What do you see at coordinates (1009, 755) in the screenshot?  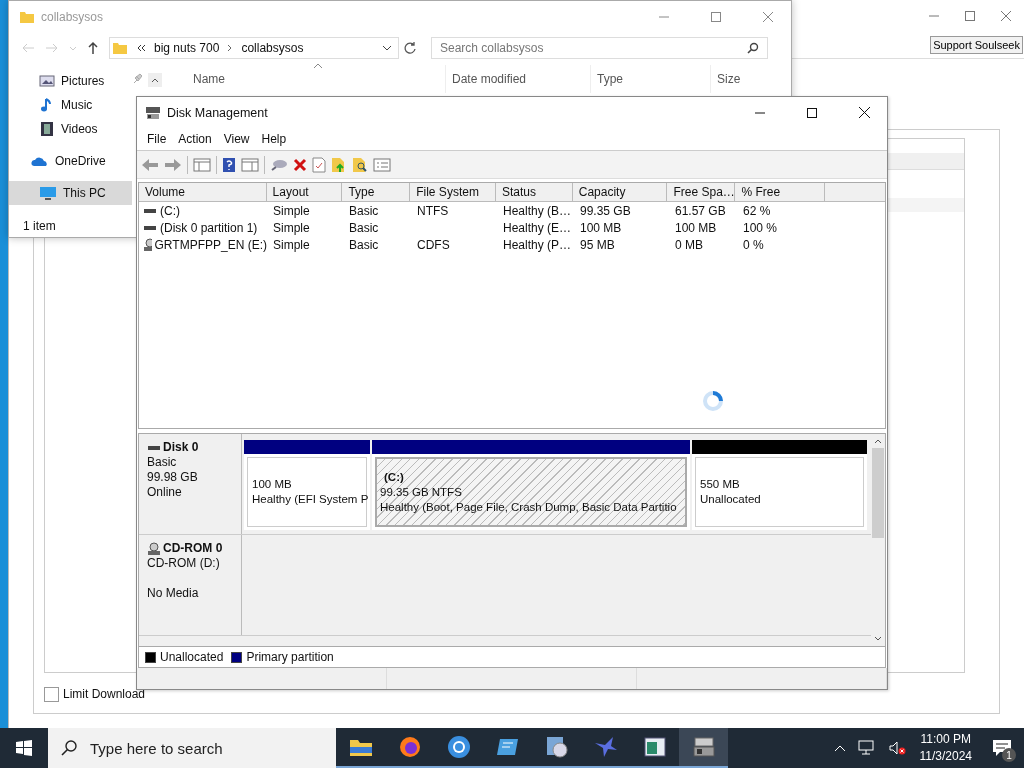 I see `notification-count: 1` at bounding box center [1009, 755].